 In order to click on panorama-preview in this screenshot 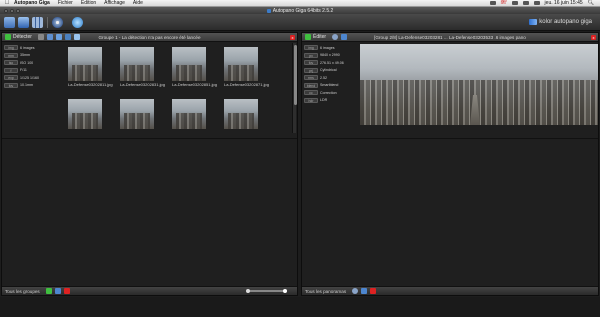, I will do `click(479, 84)`.